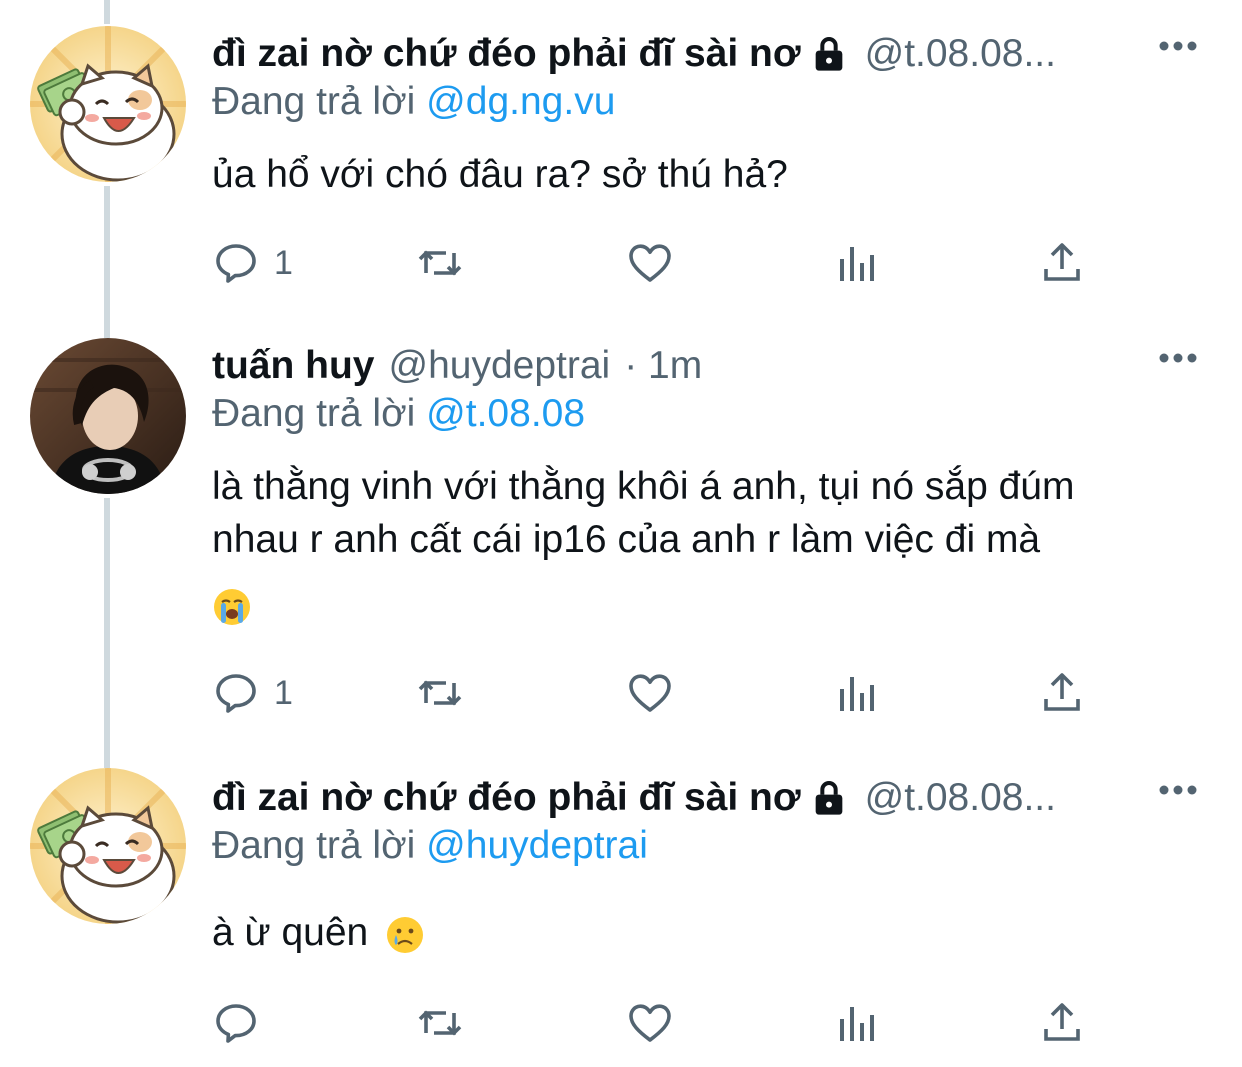  What do you see at coordinates (712, 932) in the screenshot?
I see `tweet-text: à ừ quên` at bounding box center [712, 932].